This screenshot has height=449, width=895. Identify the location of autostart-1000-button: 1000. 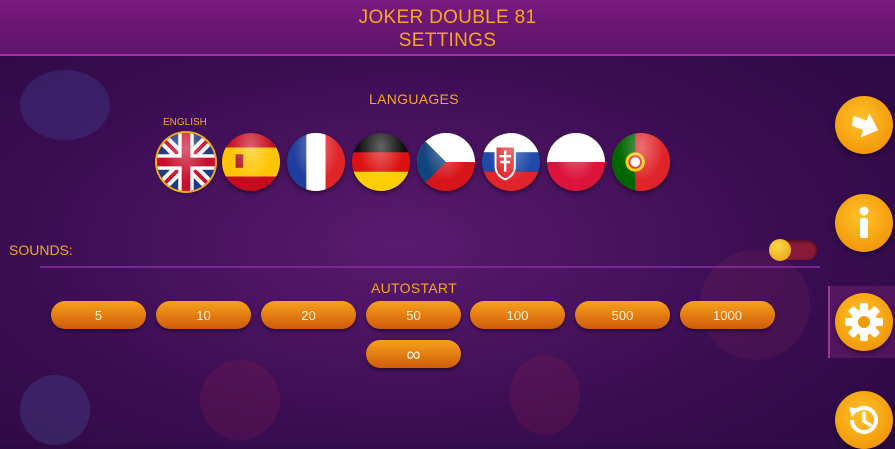
(727, 315).